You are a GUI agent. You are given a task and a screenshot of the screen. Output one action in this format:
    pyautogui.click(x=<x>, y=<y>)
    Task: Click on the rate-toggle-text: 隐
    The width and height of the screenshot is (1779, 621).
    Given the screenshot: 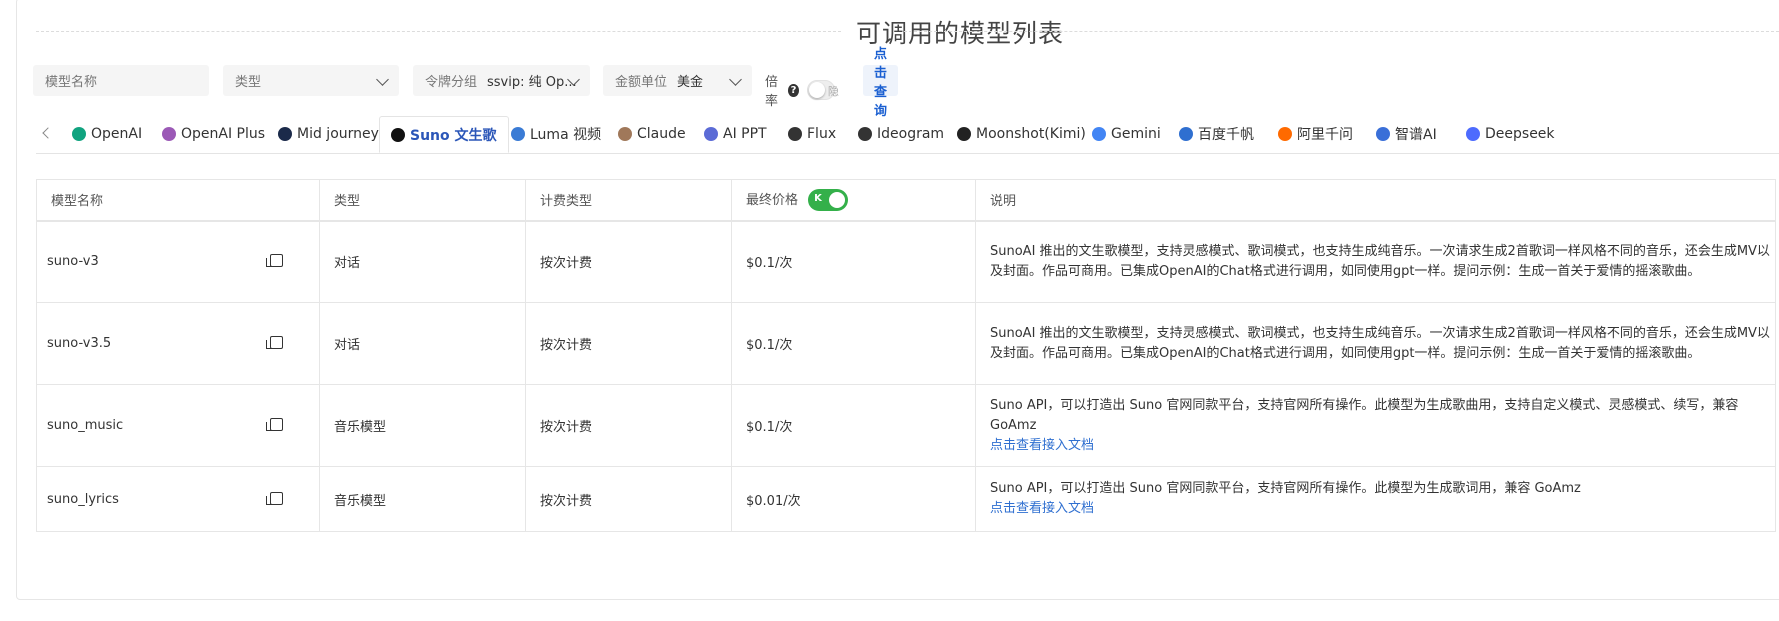 What is the action you would take?
    pyautogui.click(x=833, y=91)
    